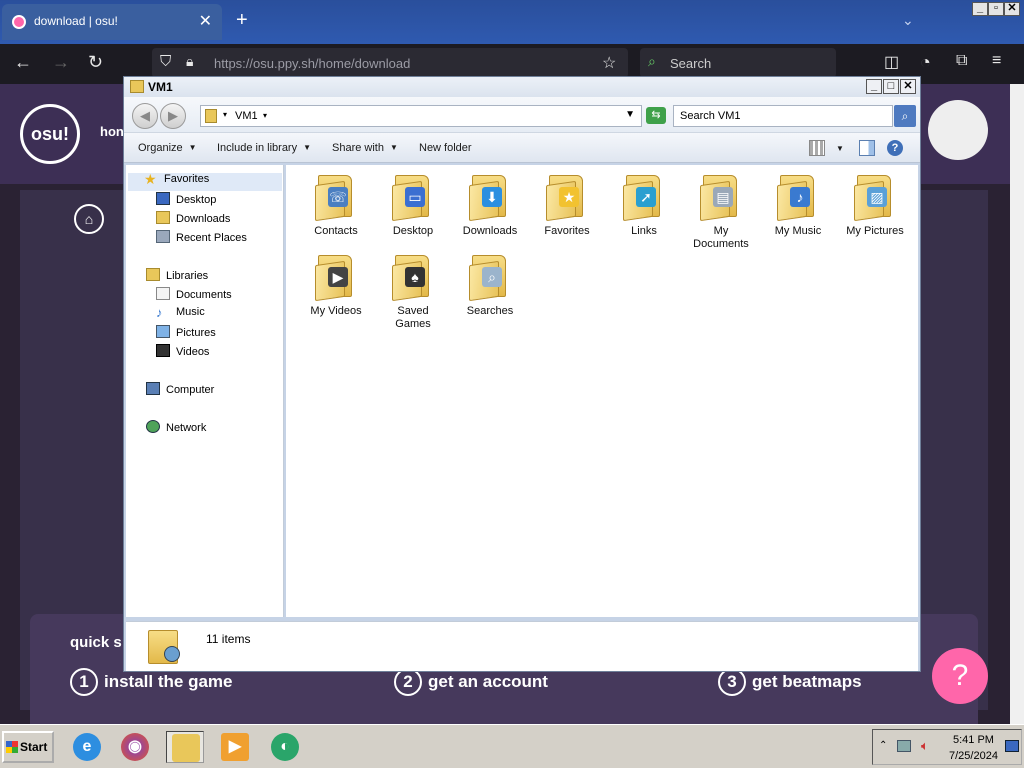 The height and width of the screenshot is (768, 1024). I want to click on nav-item-downloads: Downloads, so click(193, 220).